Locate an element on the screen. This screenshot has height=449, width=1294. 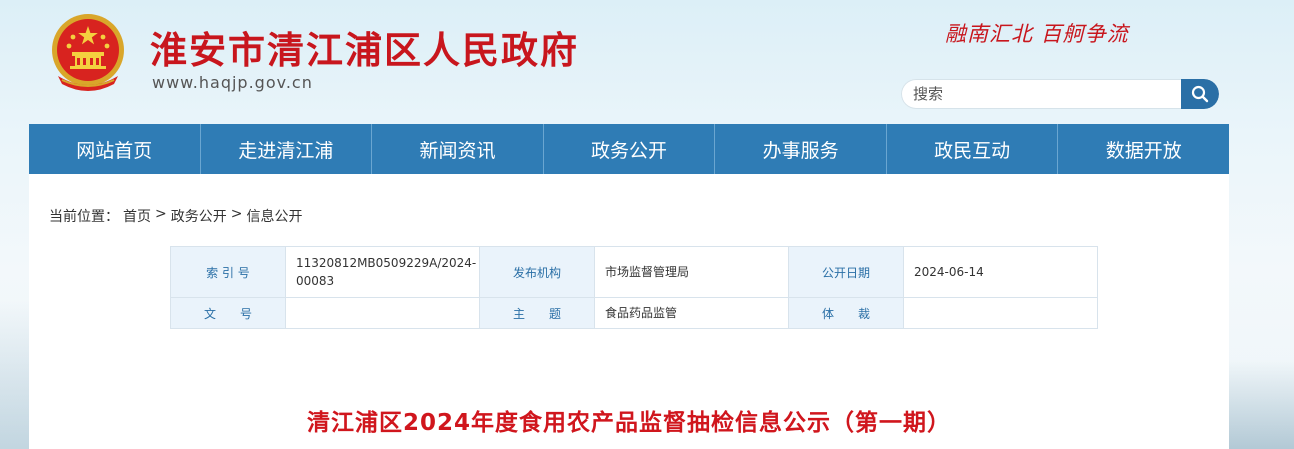
index-number-label: 索 引 号 is located at coordinates (228, 272).